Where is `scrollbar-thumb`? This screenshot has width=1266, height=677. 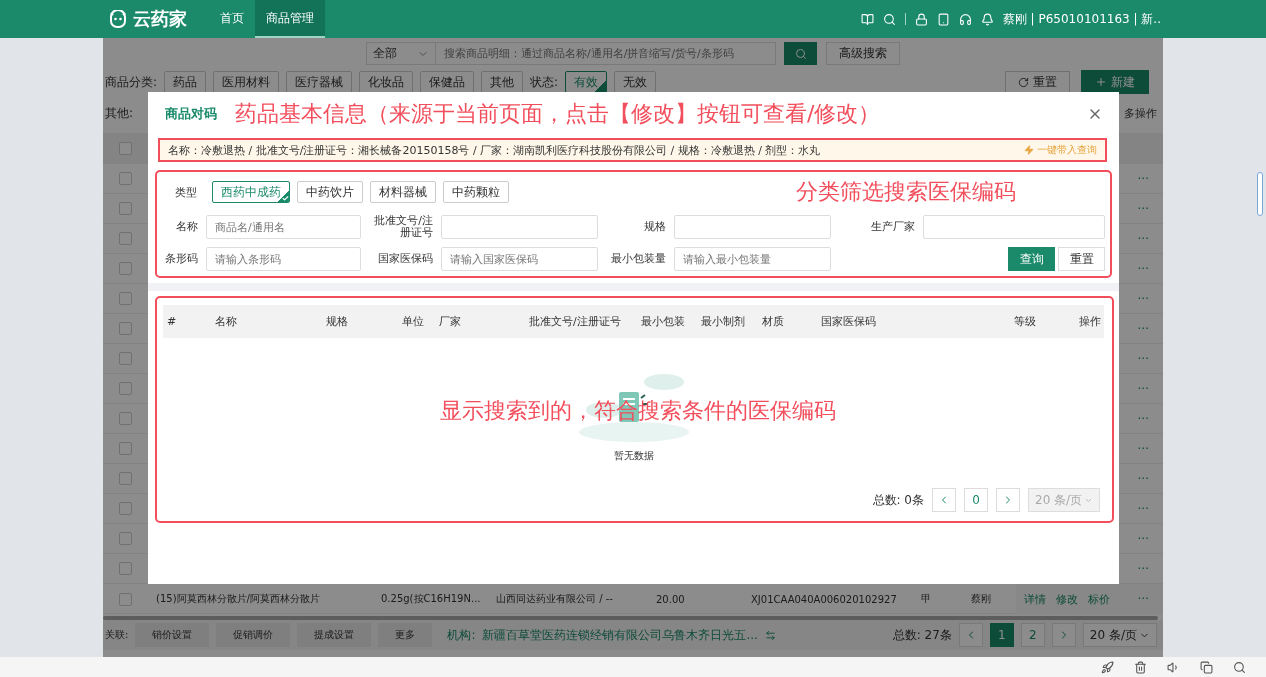 scrollbar-thumb is located at coordinates (1260, 194).